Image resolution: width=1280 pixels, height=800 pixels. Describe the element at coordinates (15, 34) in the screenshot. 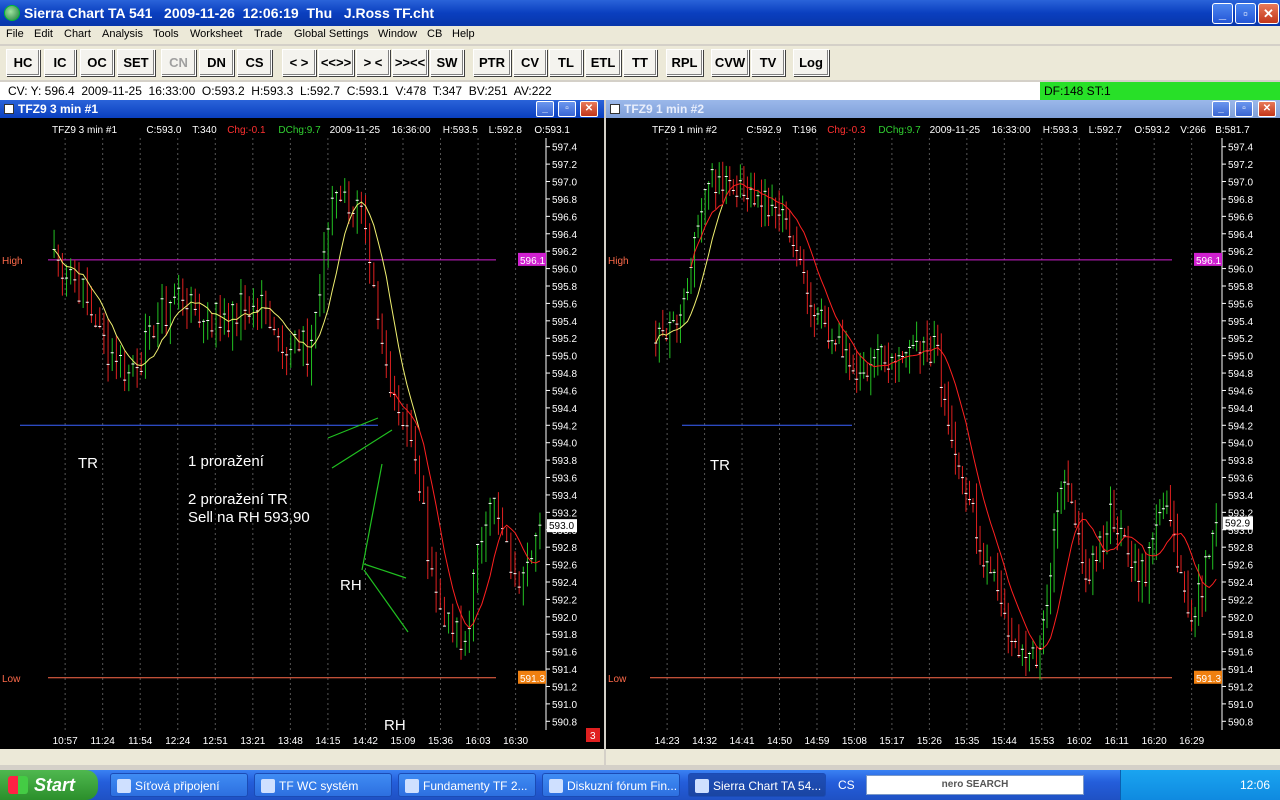

I see `menu-file: File` at that location.